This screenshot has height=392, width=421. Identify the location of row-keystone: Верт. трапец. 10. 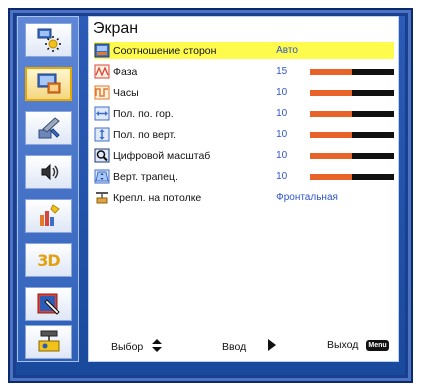
(244, 176).